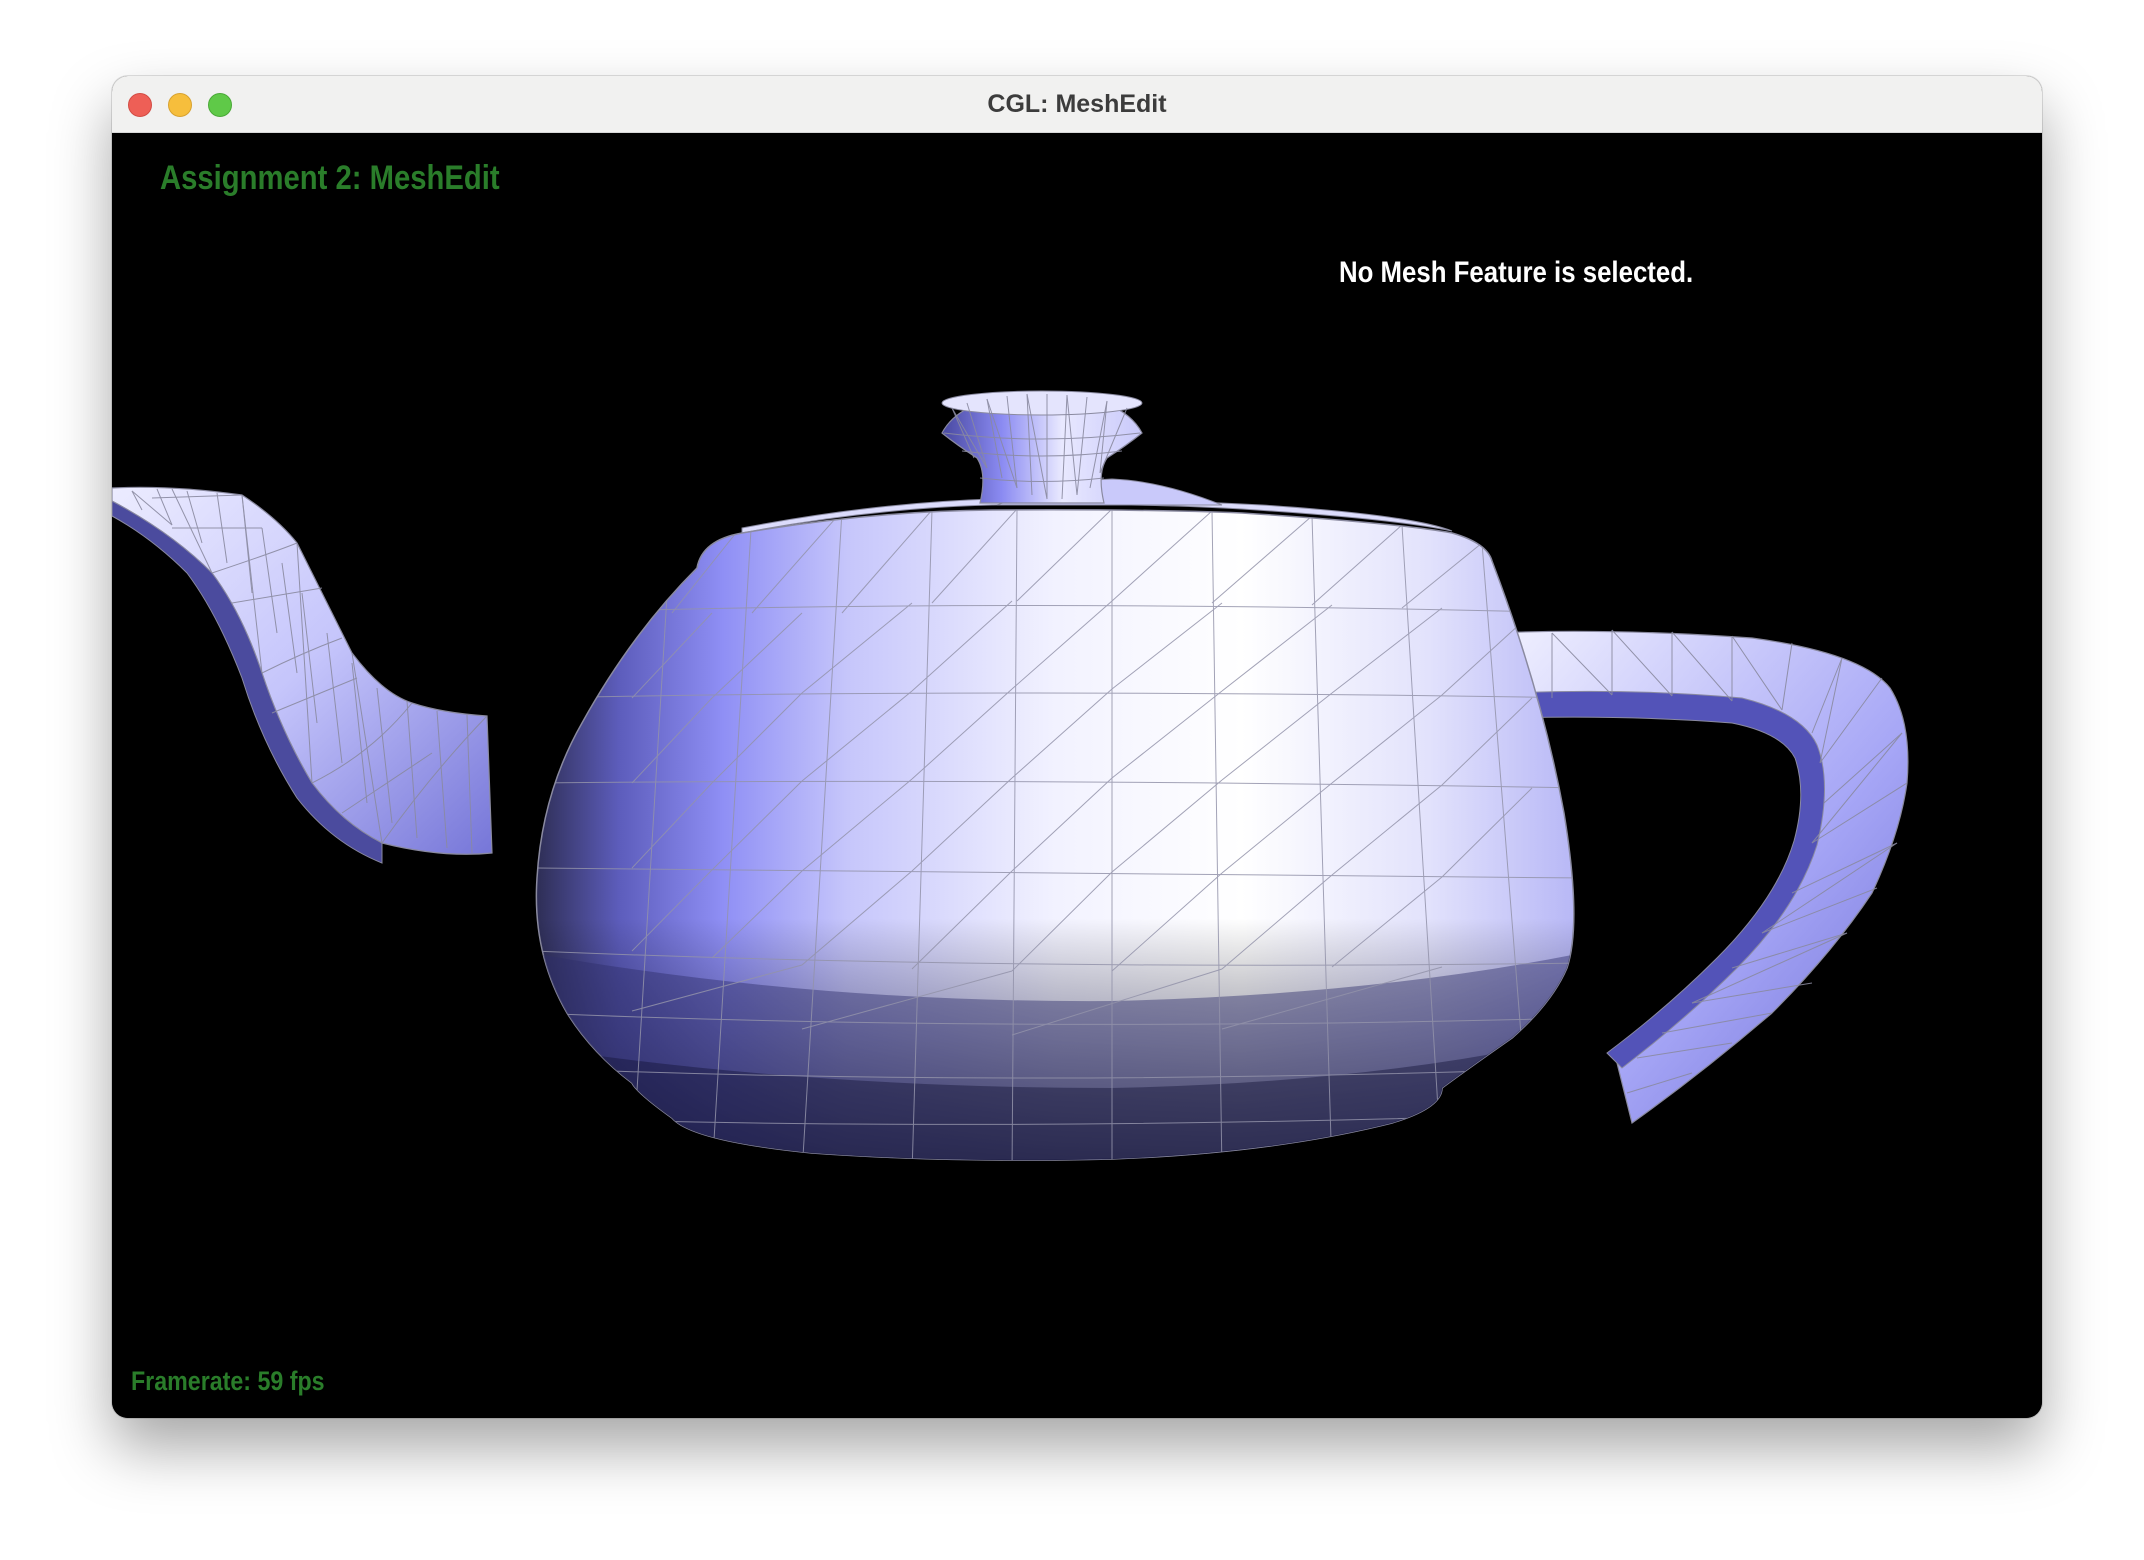 The width and height of the screenshot is (2144, 1560). Describe the element at coordinates (228, 1381) in the screenshot. I see `framerate-readout: Framerate: 59 fps` at that location.